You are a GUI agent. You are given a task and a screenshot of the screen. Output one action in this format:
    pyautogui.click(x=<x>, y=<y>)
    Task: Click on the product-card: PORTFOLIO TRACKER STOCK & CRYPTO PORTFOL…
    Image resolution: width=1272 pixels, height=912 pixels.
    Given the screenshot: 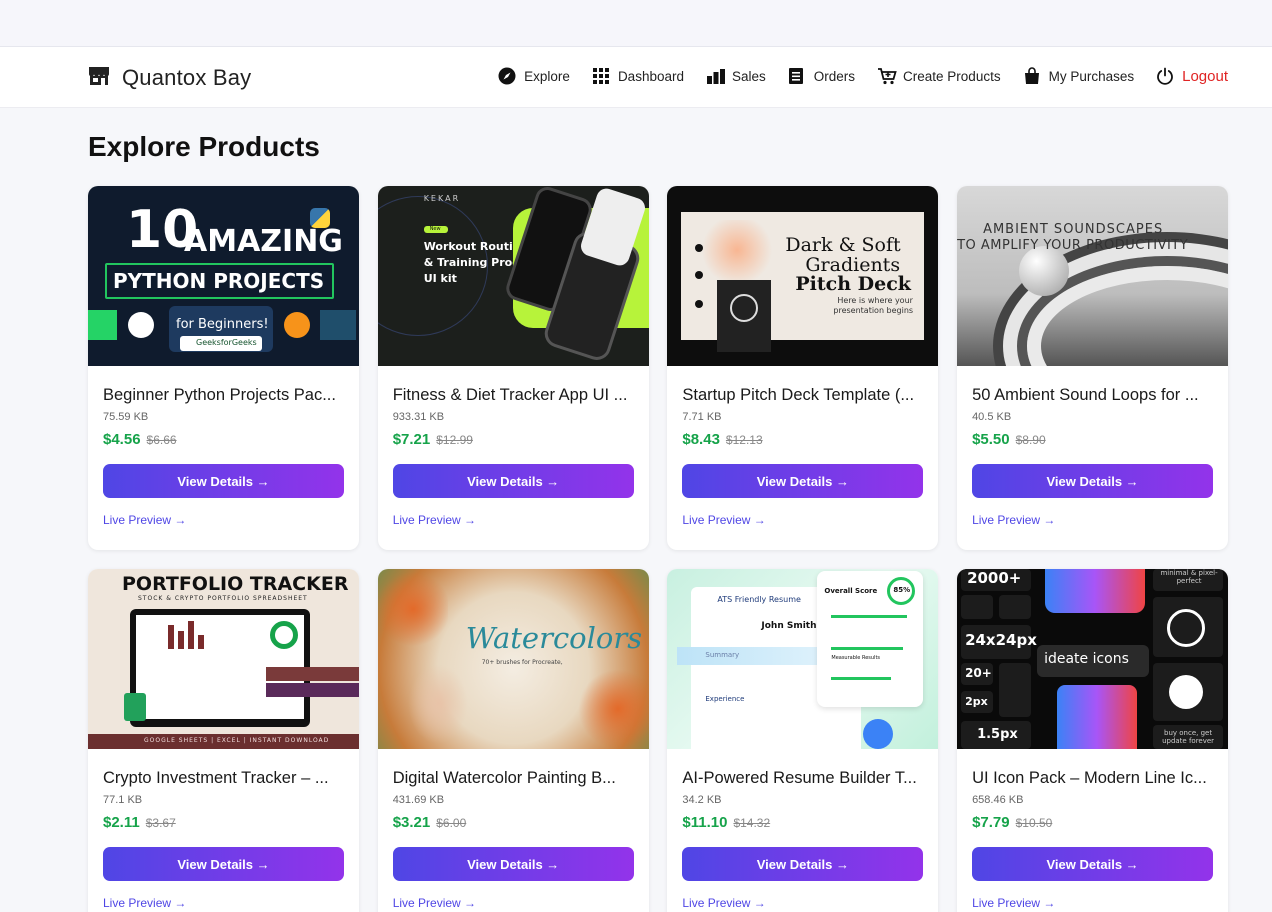 What is the action you would take?
    pyautogui.click(x=223, y=740)
    